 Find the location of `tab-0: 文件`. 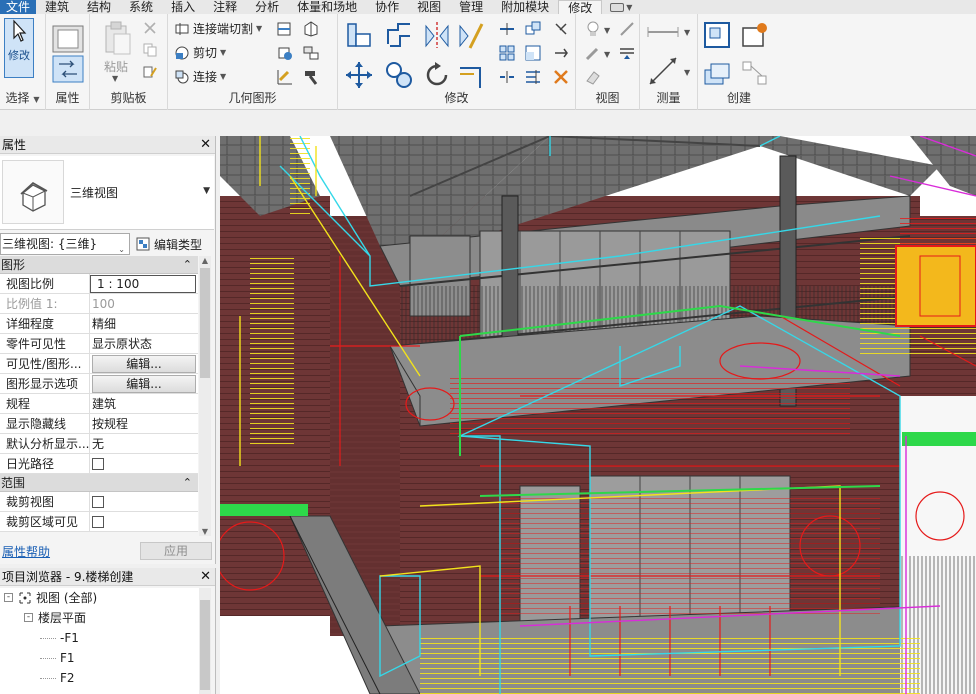

tab-0: 文件 is located at coordinates (18, 7).